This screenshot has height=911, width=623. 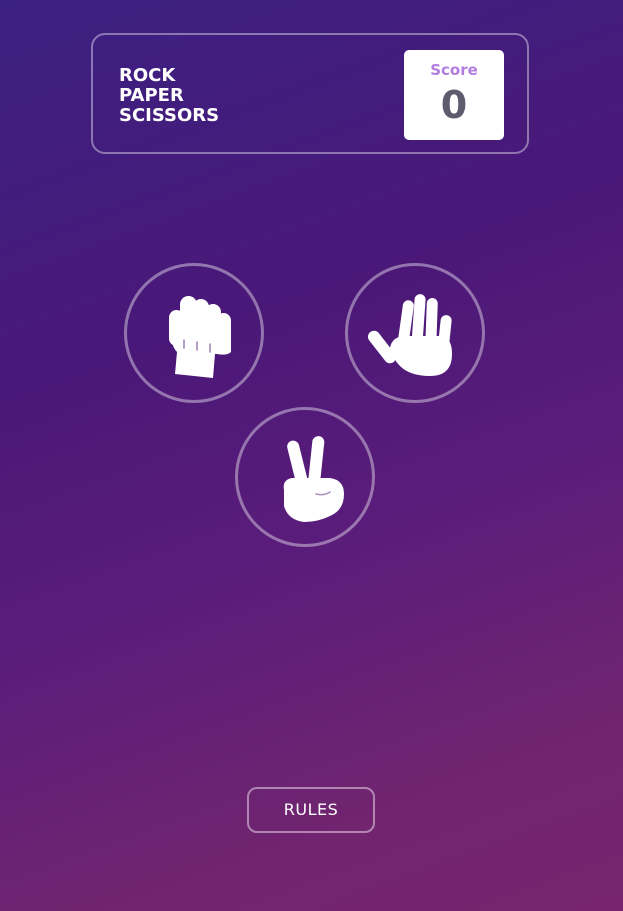 I want to click on score-box: Score 0, so click(x=454, y=95).